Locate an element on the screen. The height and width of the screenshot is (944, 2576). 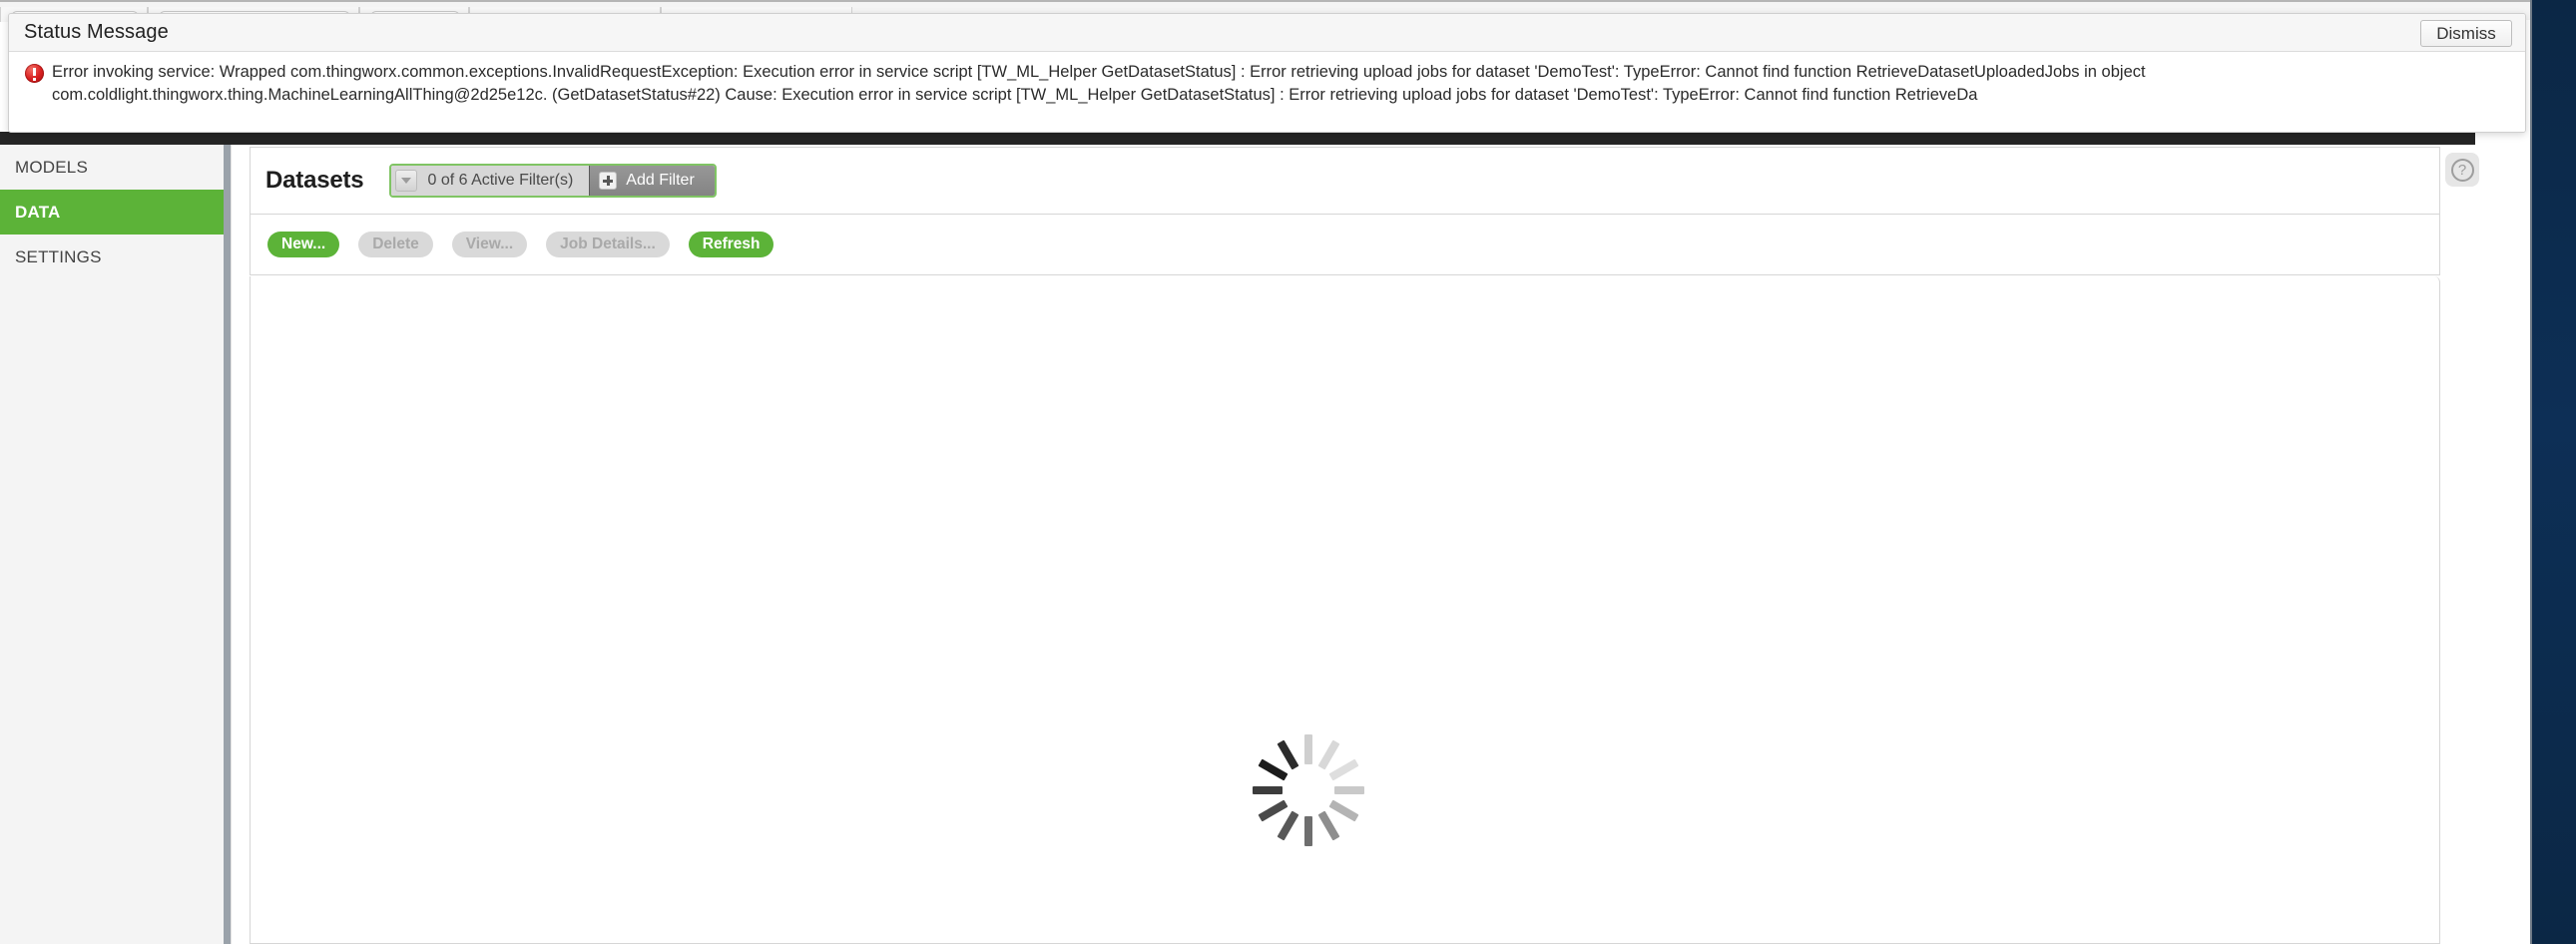
refresh-button: Refresh is located at coordinates (731, 245).